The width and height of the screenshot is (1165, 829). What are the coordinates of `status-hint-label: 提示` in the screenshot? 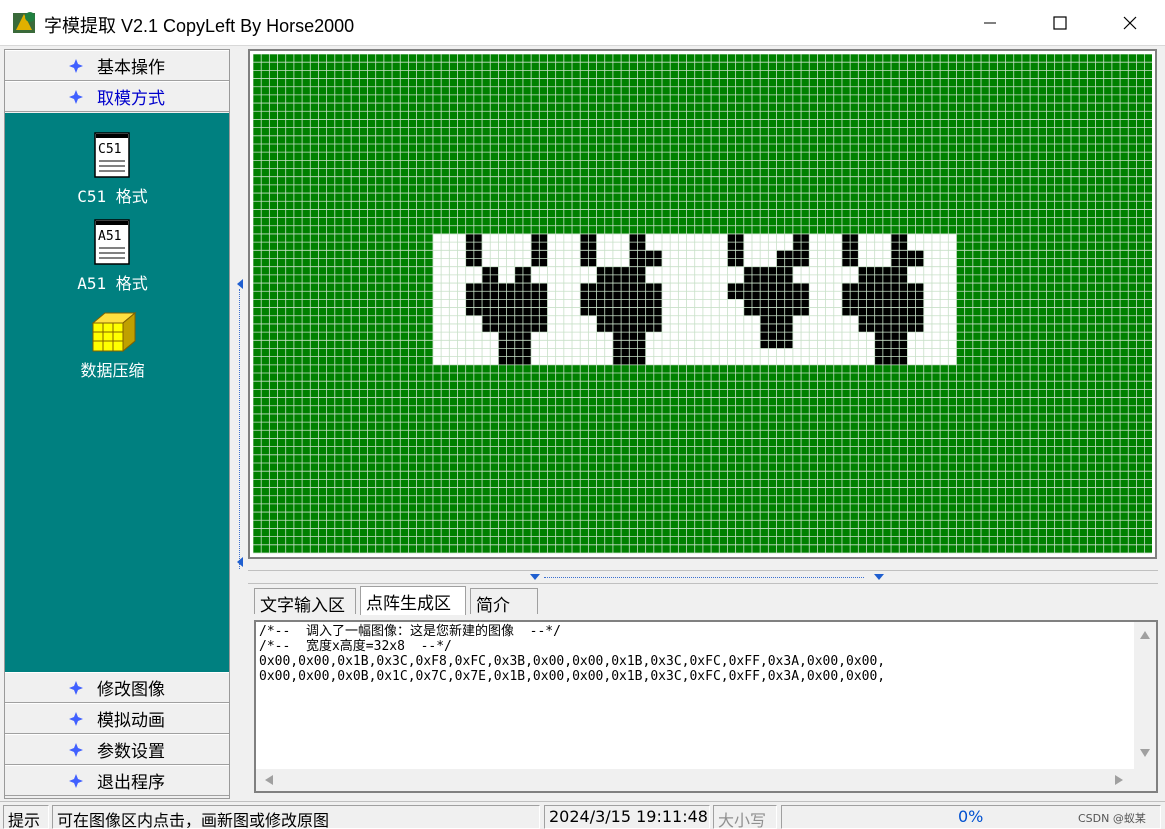 It's located at (26, 817).